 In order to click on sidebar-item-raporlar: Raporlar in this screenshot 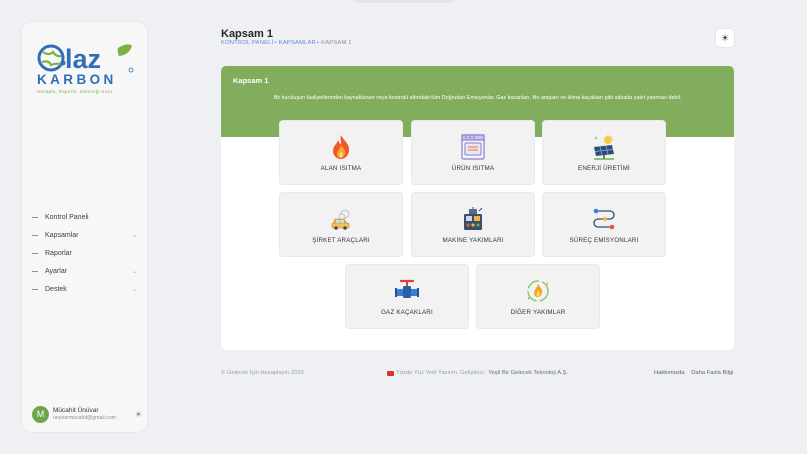, I will do `click(84, 253)`.